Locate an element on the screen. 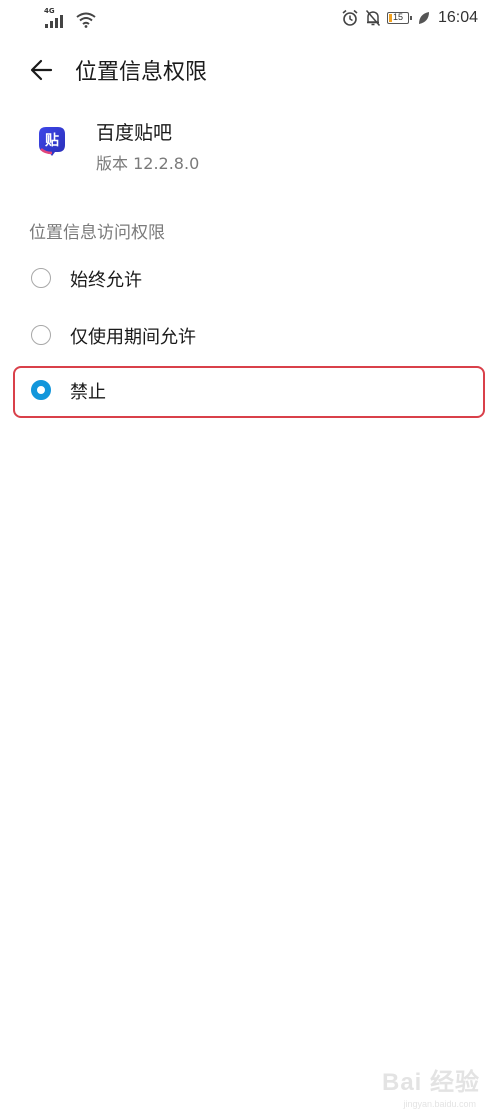 The height and width of the screenshot is (1111, 500). notifications-off-icon is located at coordinates (373, 18).